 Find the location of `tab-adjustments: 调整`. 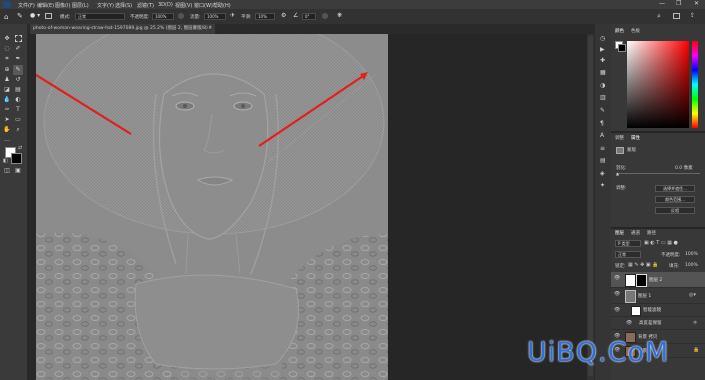

tab-adjustments: 调整 is located at coordinates (619, 138).